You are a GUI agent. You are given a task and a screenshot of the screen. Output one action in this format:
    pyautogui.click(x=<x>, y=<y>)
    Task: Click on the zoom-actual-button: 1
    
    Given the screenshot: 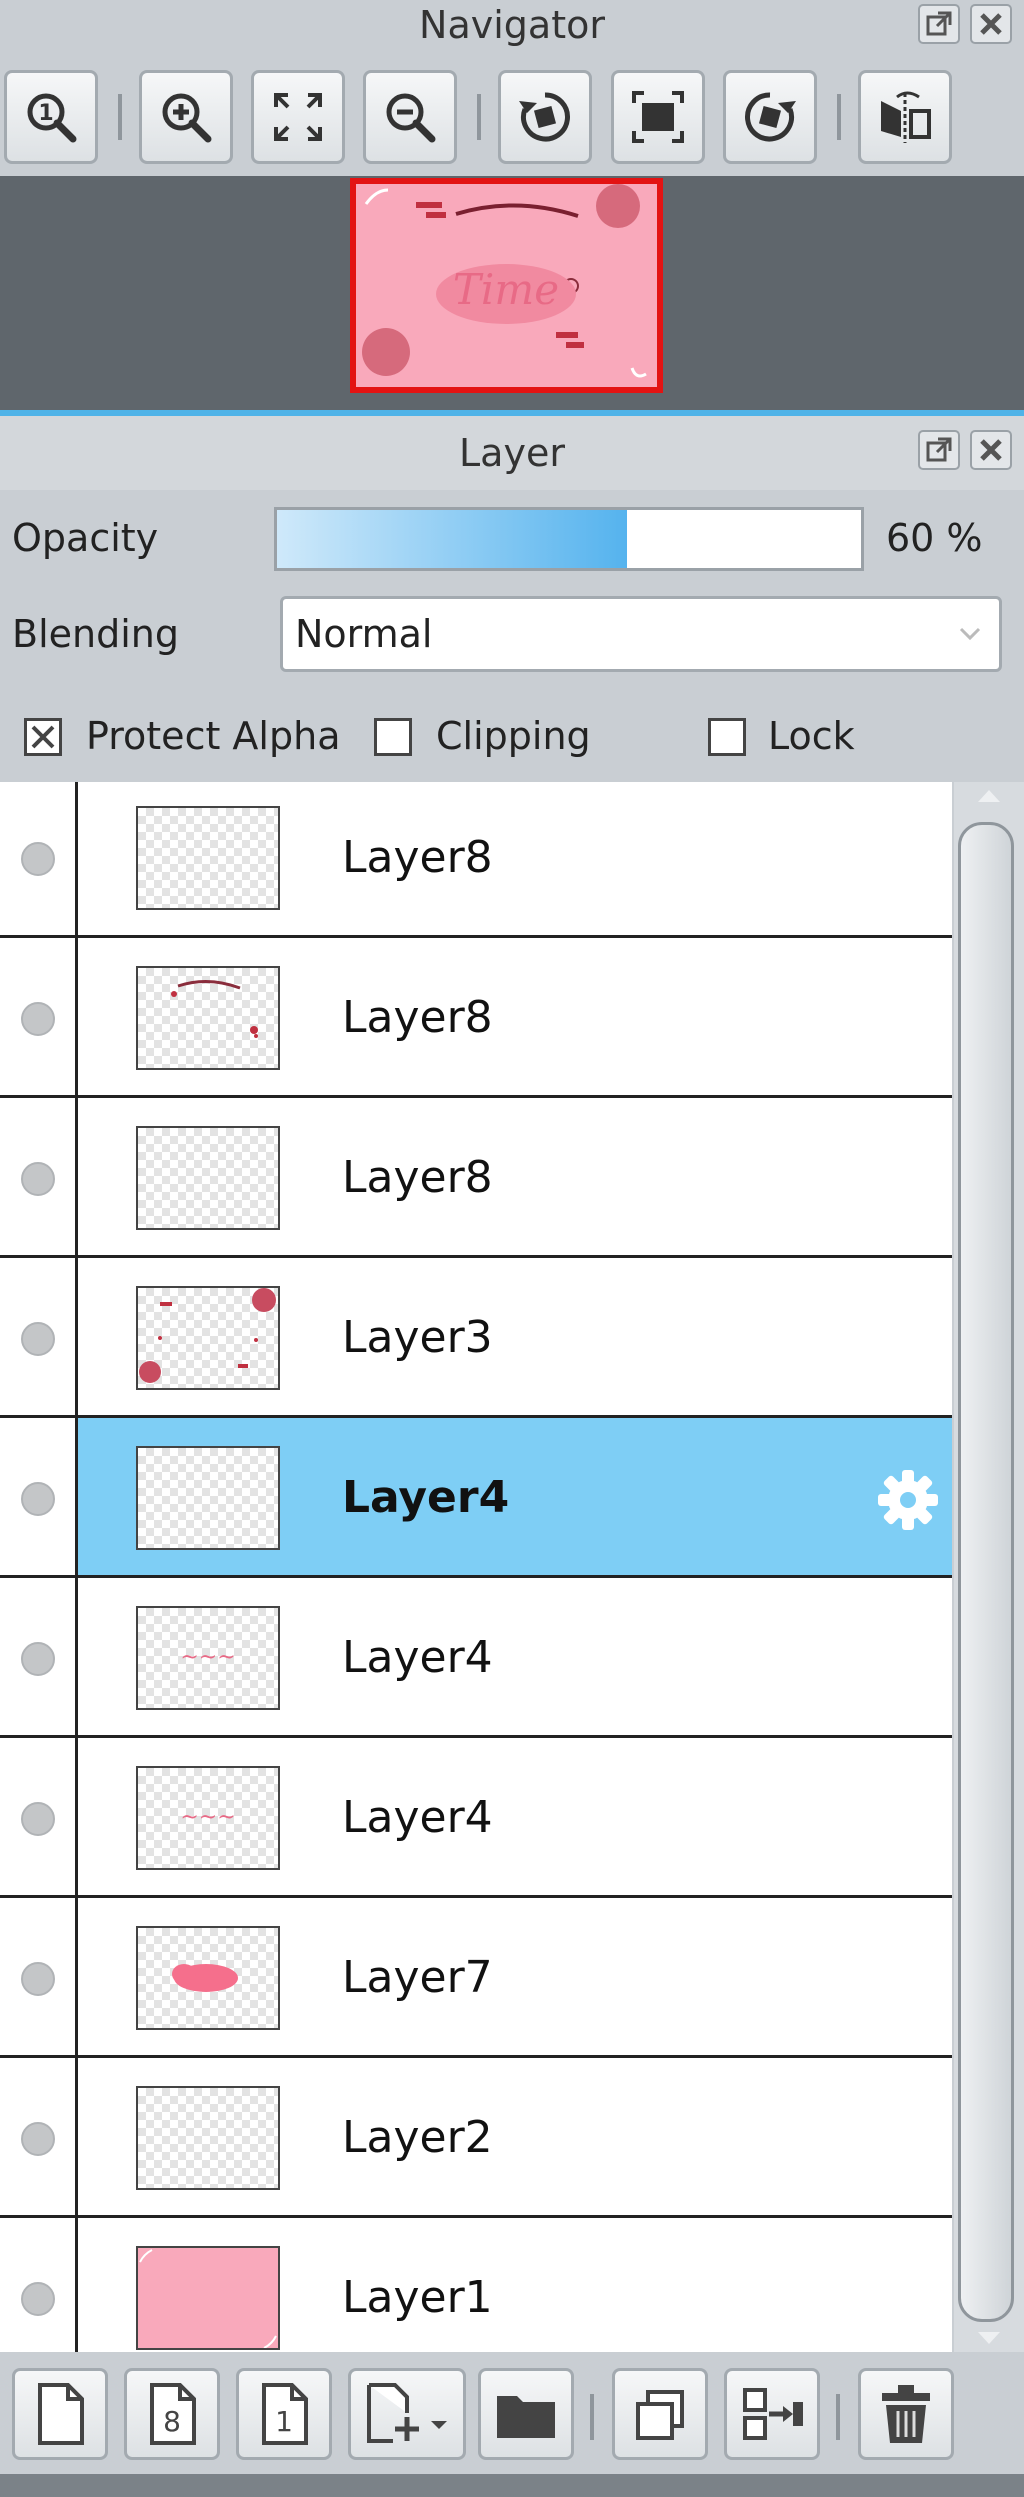 What is the action you would take?
    pyautogui.click(x=51, y=117)
    